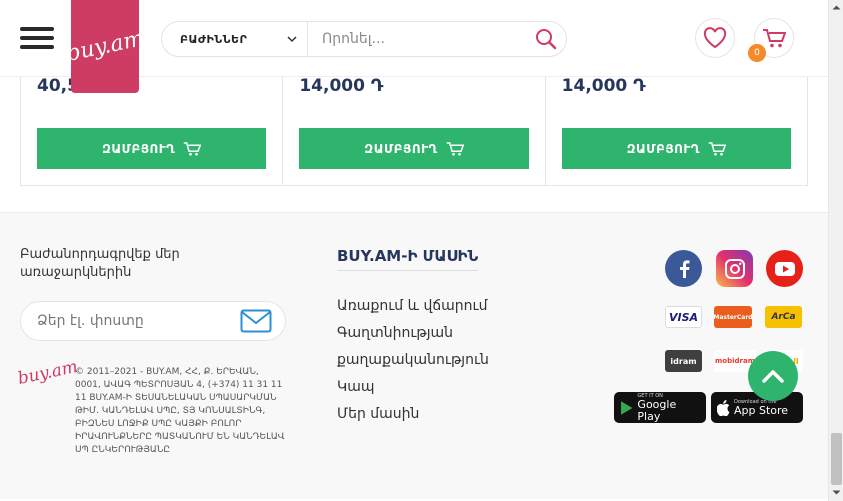 The height and width of the screenshot is (501, 843). What do you see at coordinates (784, 268) in the screenshot?
I see `youtube-icon` at bounding box center [784, 268].